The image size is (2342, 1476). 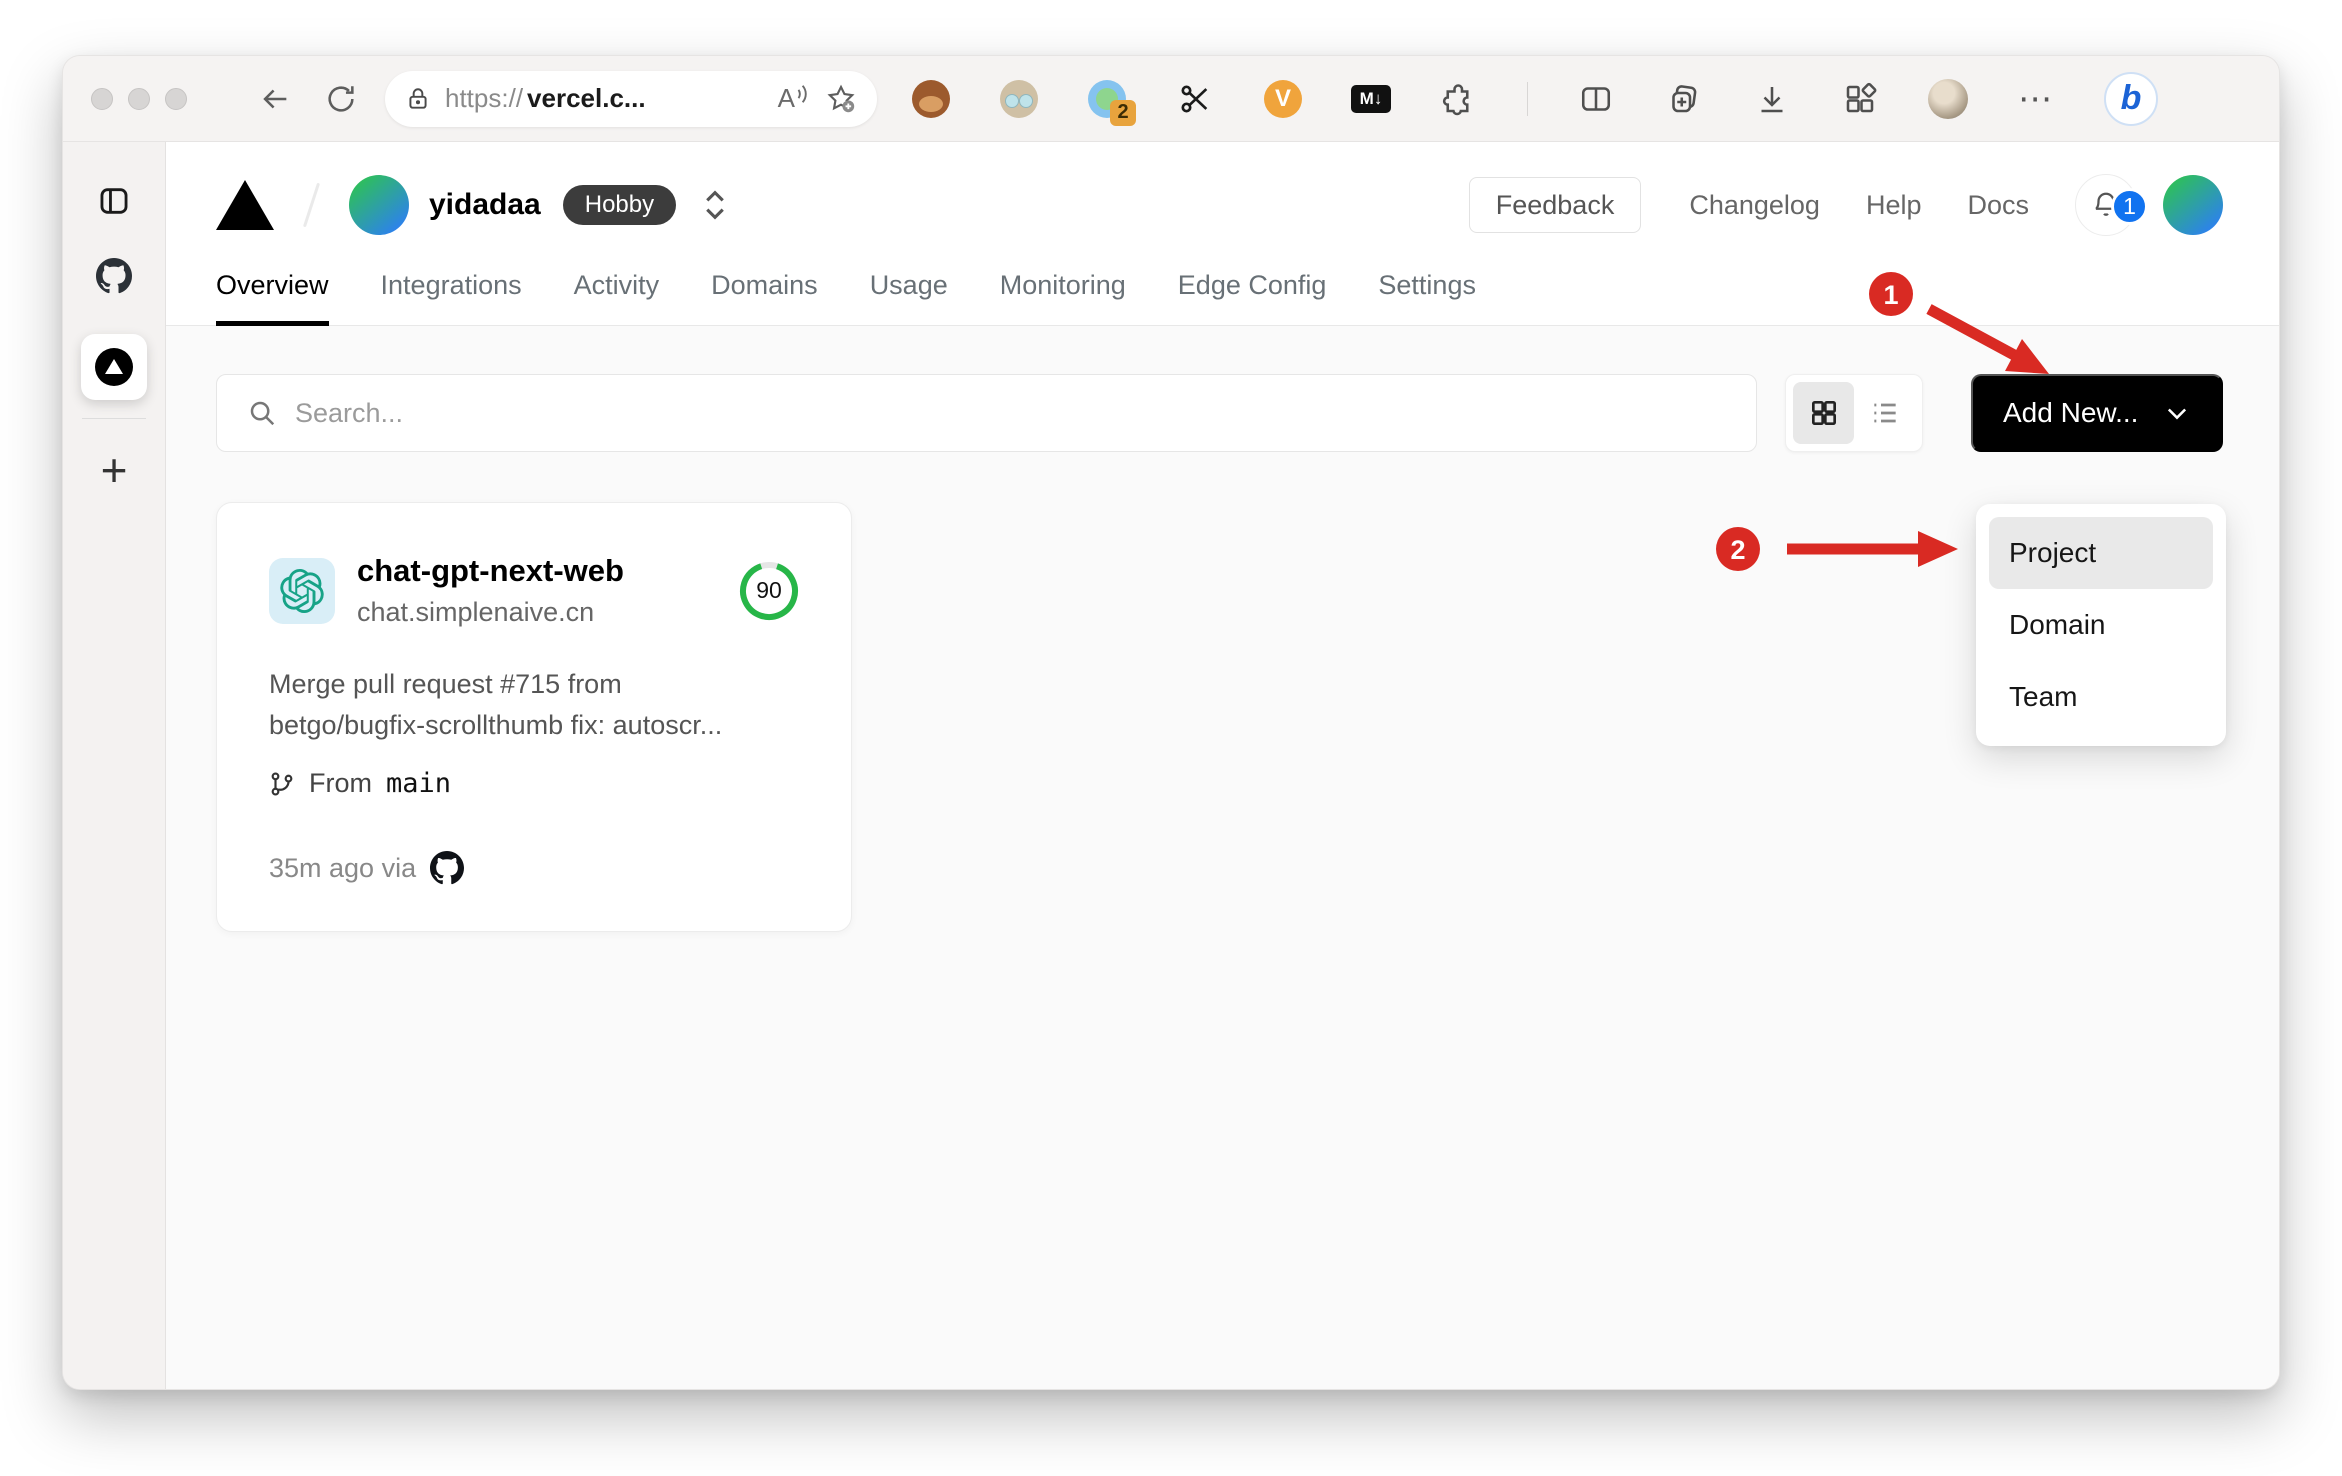 What do you see at coordinates (1371, 99) in the screenshot?
I see `markdown-extension-icon: M↓` at bounding box center [1371, 99].